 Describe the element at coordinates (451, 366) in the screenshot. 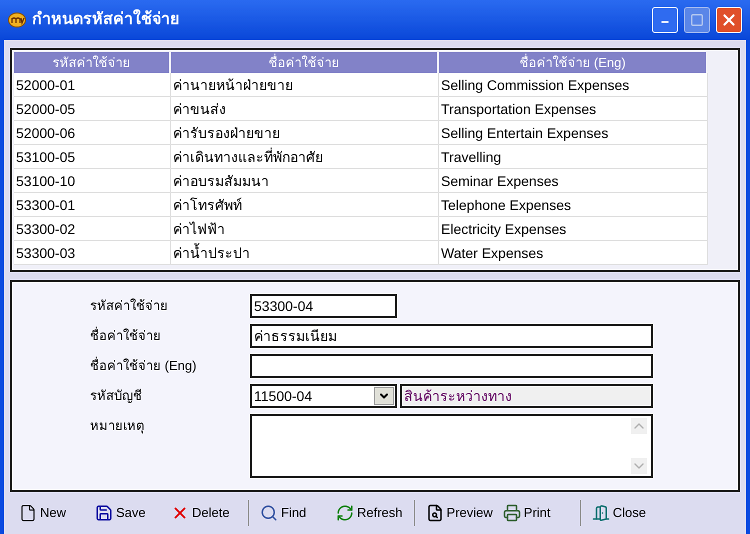

I see `input-field` at that location.